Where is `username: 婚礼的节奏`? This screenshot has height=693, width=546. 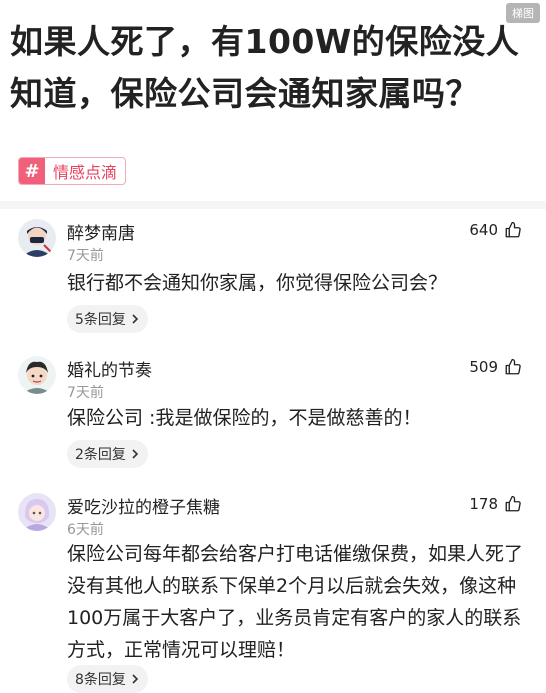 username: 婚礼的节奏 is located at coordinates (109, 368).